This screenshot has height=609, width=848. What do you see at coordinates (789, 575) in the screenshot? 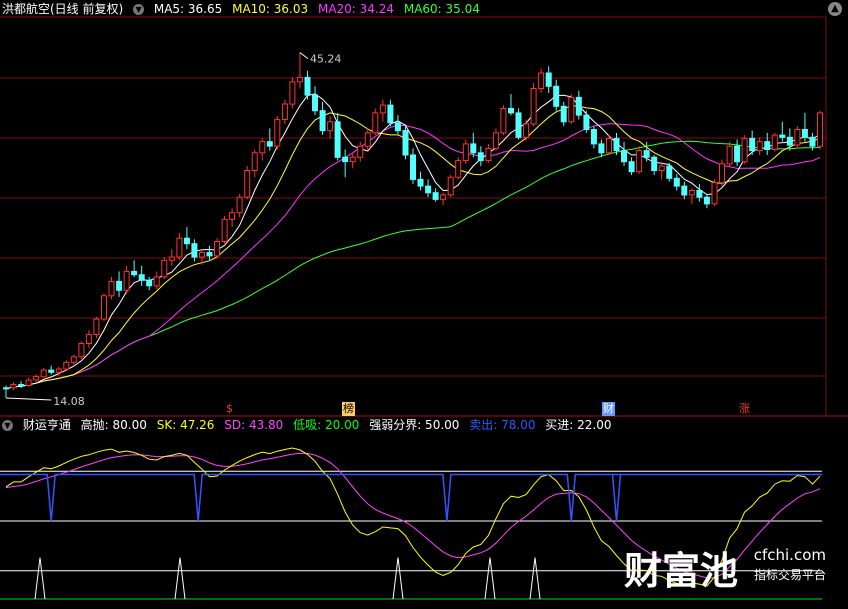
I see `watermark-tagline: 指标交易平台` at bounding box center [789, 575].